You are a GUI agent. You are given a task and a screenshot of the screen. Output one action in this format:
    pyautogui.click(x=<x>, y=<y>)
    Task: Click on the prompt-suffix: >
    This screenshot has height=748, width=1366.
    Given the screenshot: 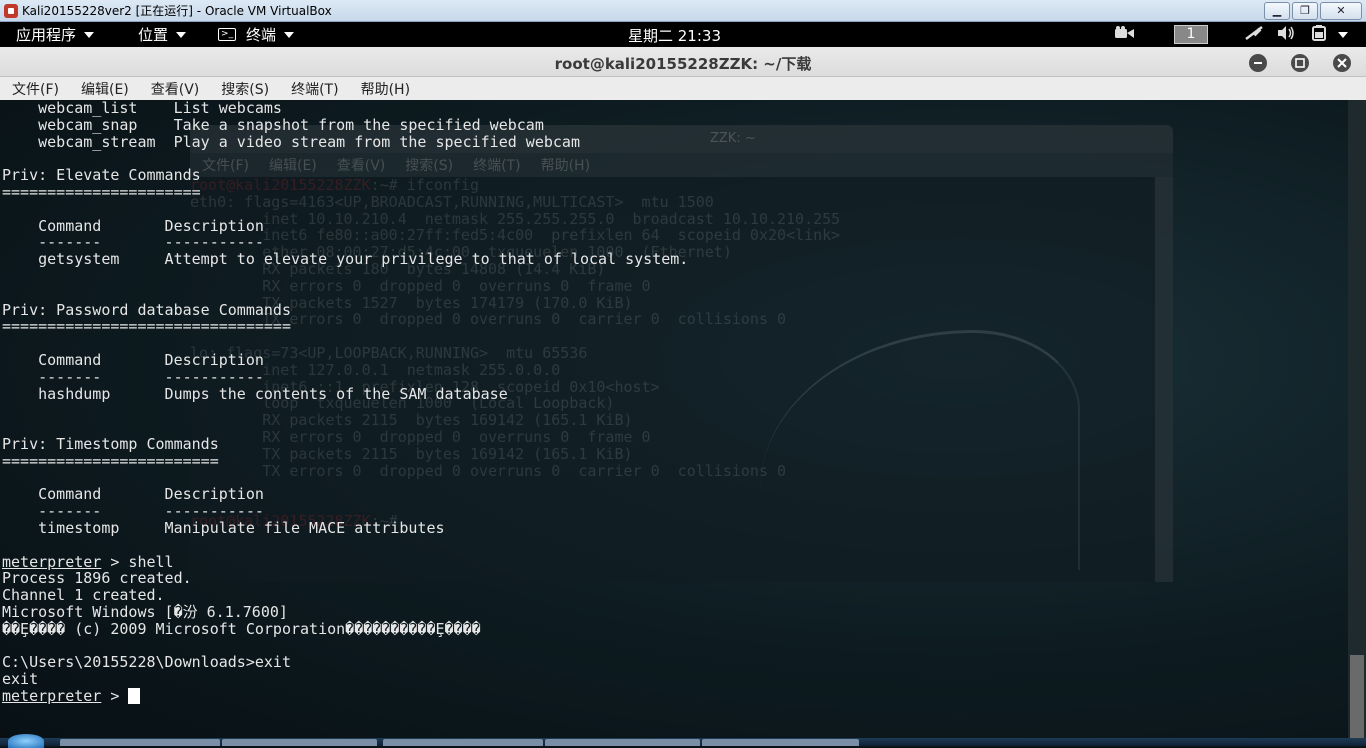 What is the action you would take?
    pyautogui.click(x=115, y=695)
    